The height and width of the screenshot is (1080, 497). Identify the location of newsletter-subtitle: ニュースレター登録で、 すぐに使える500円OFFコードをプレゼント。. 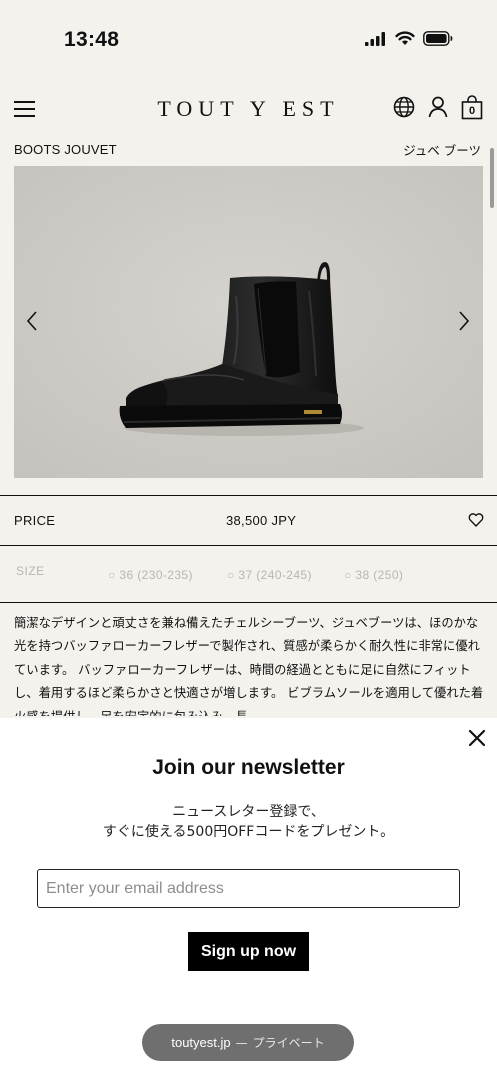
(248, 822).